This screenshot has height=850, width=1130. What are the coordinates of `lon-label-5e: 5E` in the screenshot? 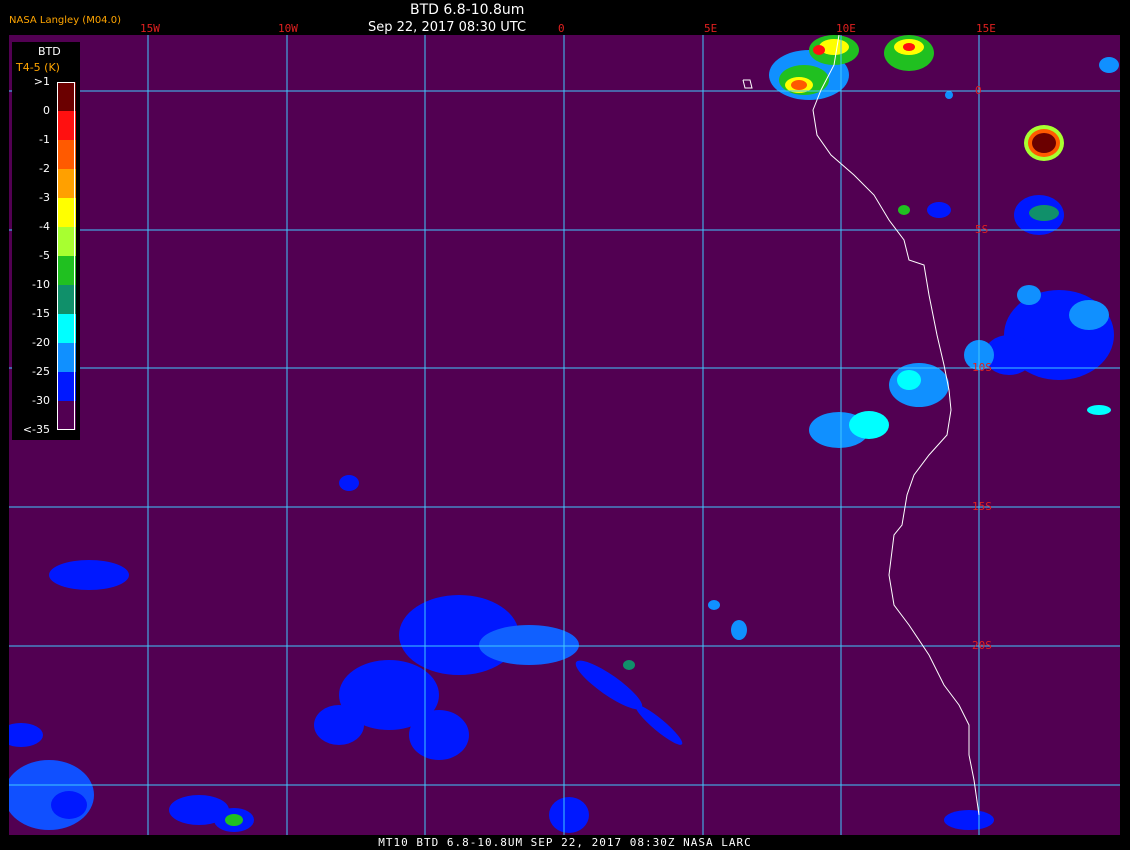 It's located at (711, 28).